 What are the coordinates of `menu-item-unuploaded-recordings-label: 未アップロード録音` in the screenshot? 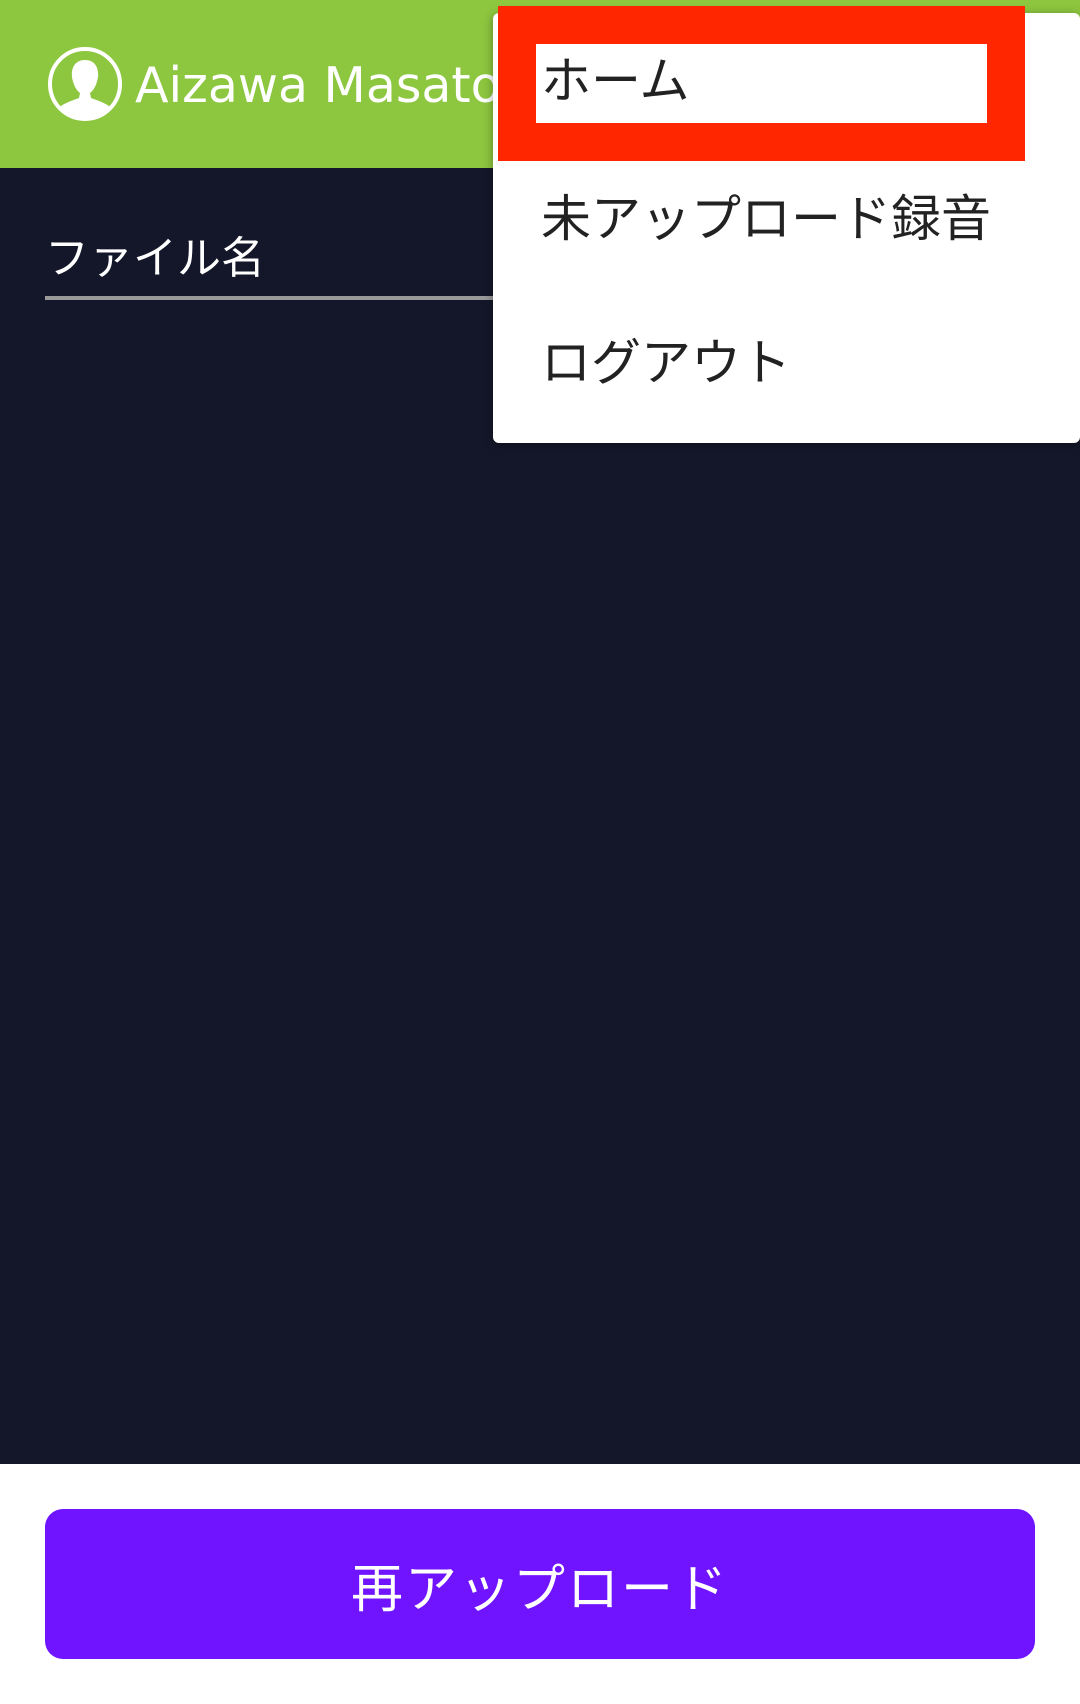 It's located at (766, 219).